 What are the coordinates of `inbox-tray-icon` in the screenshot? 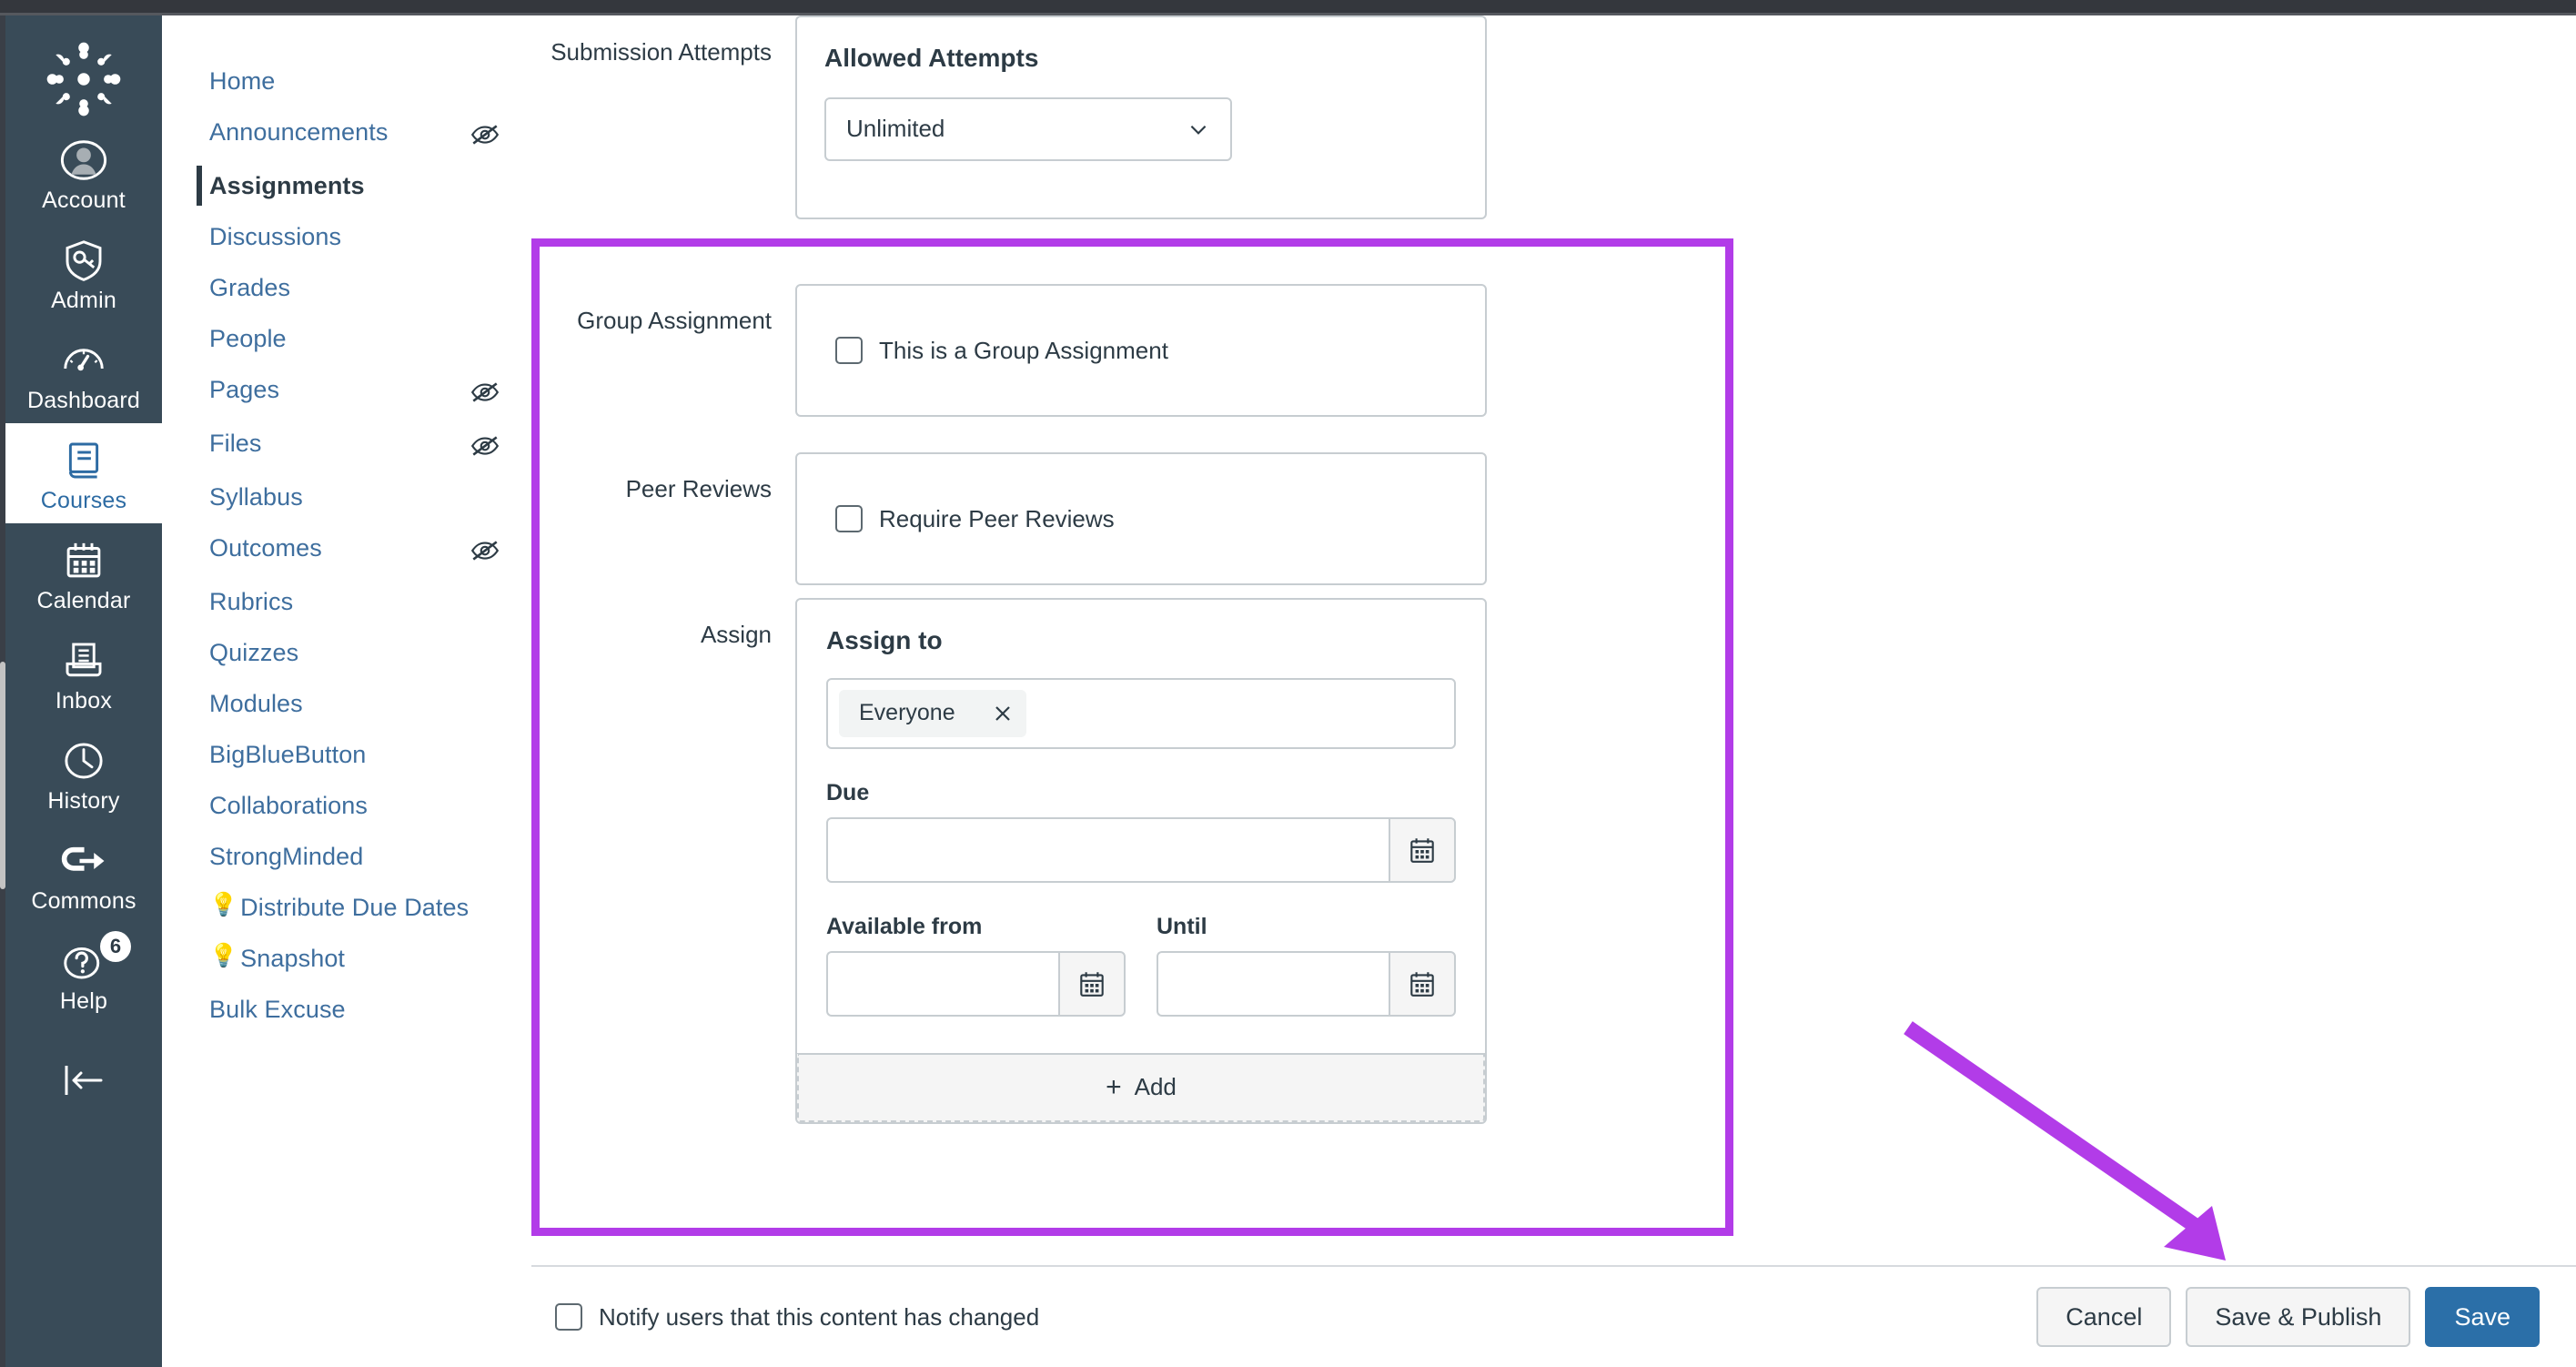 It's located at (84, 660).